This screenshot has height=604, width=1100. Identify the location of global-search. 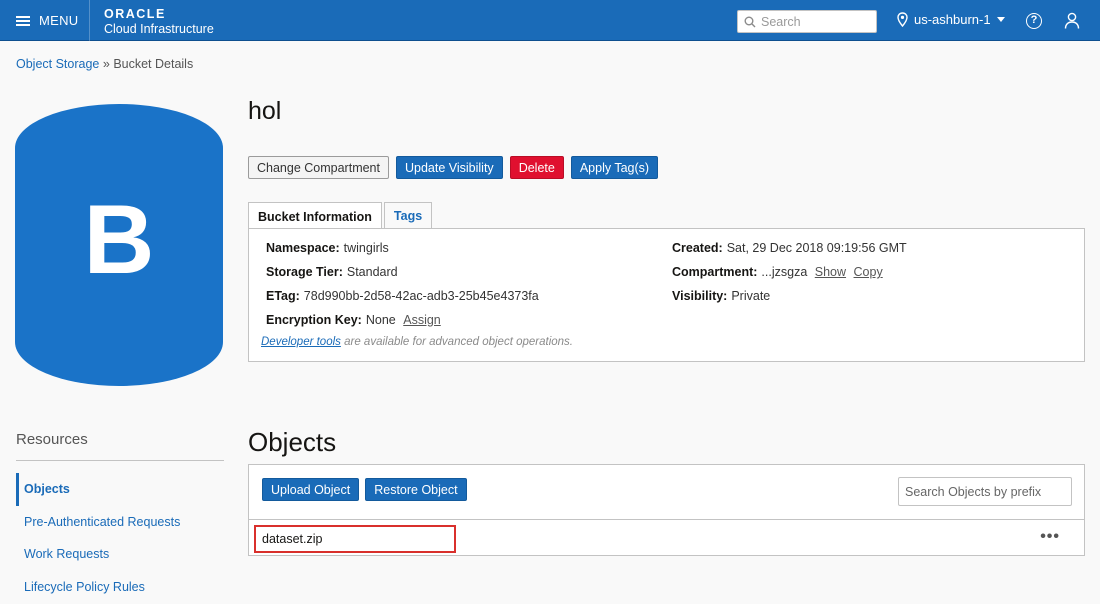
(807, 21).